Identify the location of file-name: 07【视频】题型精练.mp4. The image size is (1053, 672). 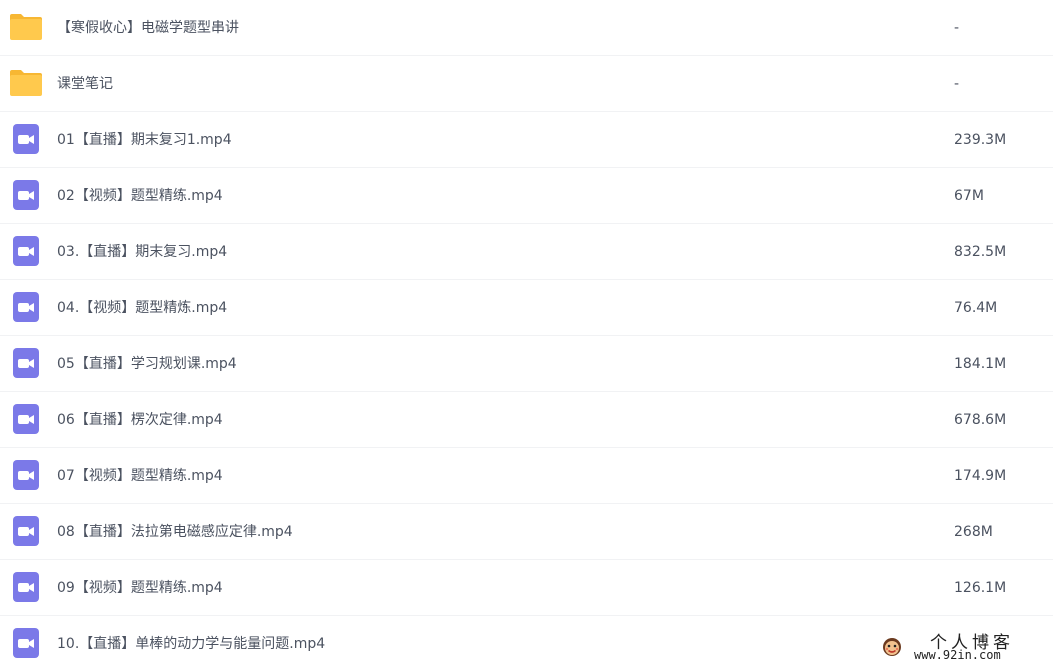
(140, 476).